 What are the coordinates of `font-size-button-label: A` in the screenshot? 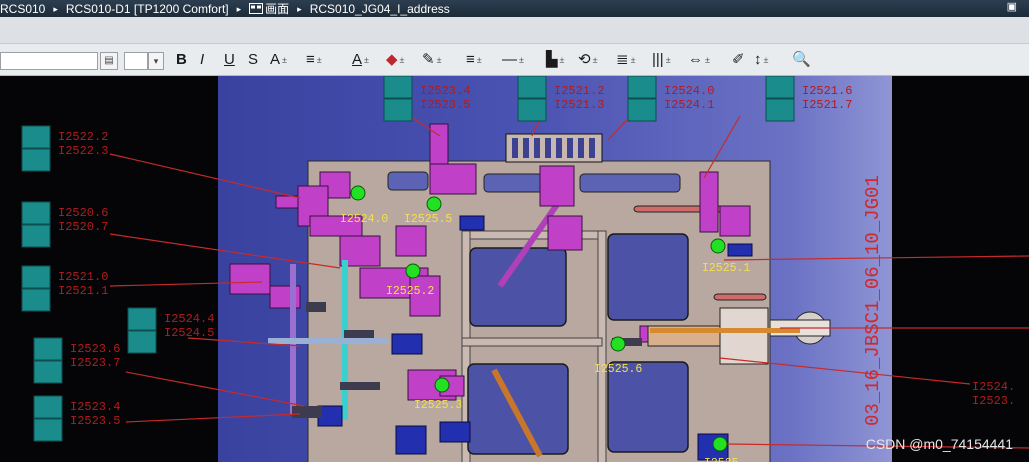 It's located at (275, 59).